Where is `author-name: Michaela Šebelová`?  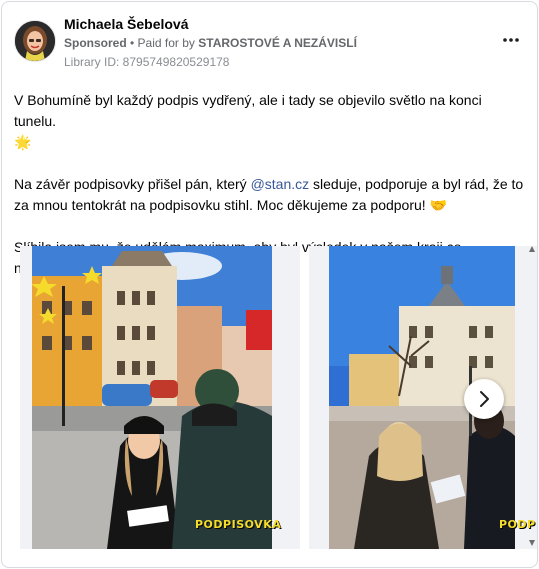 author-name: Michaela Šebelová is located at coordinates (126, 24).